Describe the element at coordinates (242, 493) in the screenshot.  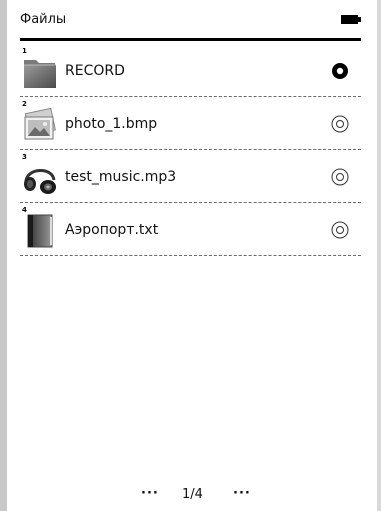
I see `next-page-button: ···` at that location.